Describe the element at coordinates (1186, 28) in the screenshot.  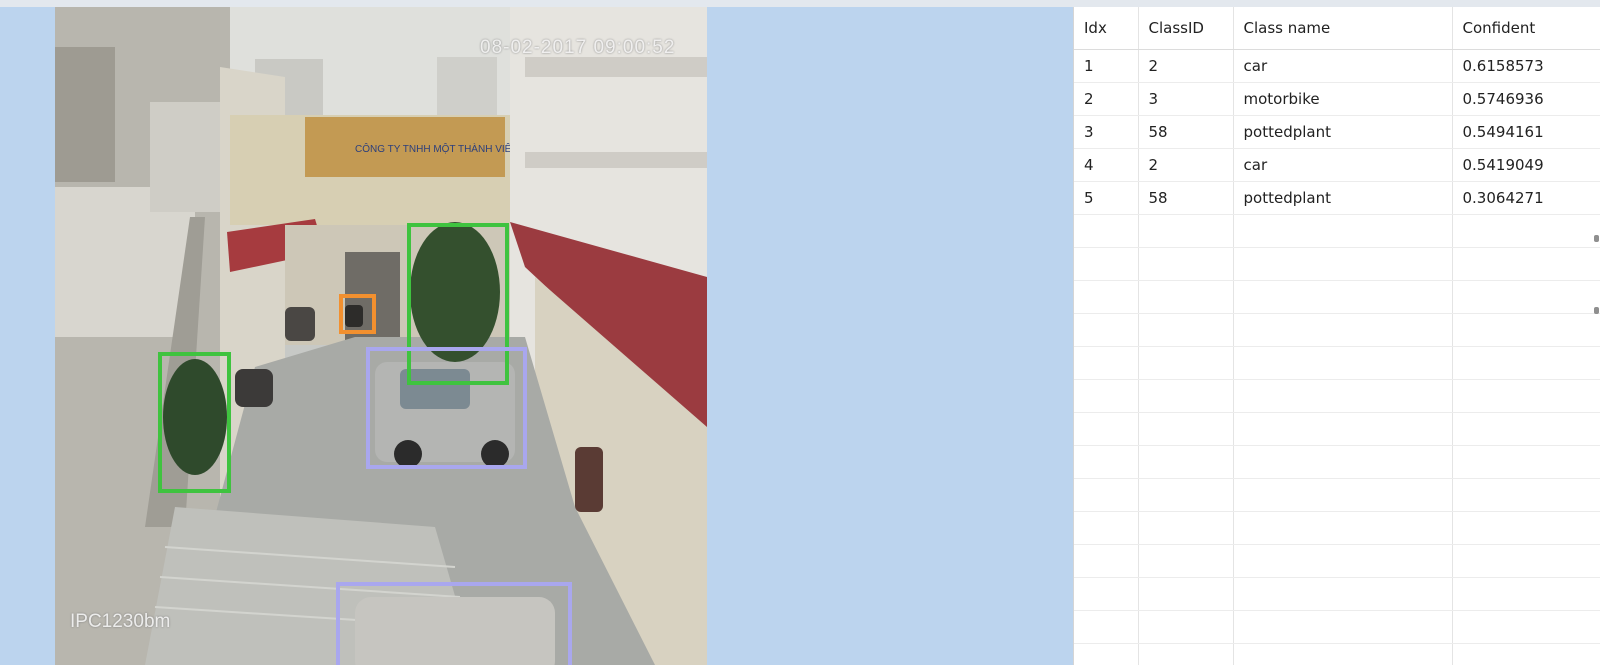
I see `column-header-classid: ClassID` at that location.